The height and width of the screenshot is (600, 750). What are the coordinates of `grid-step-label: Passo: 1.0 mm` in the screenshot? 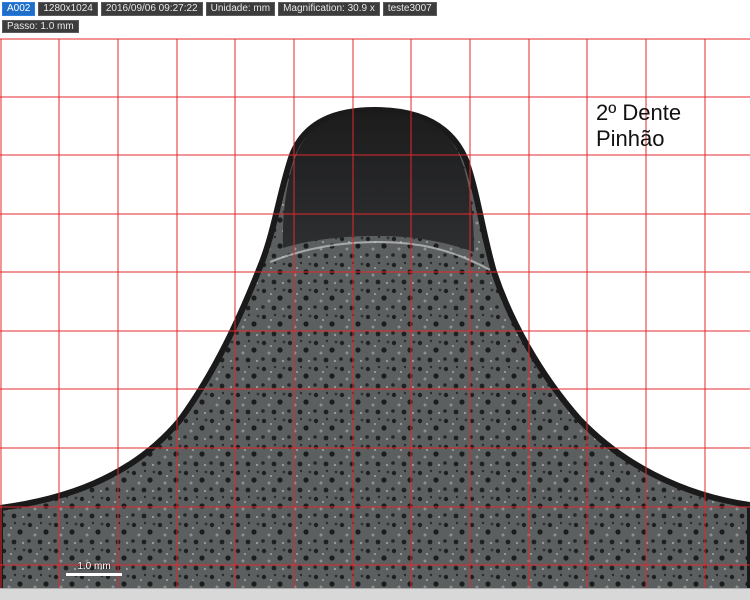 It's located at (40, 26).